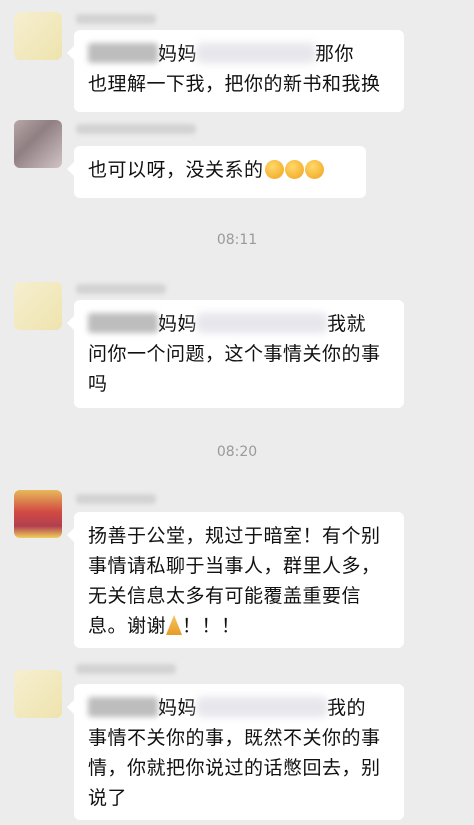 The width and height of the screenshot is (474, 825). What do you see at coordinates (225, 596) in the screenshot?
I see `message-line: 无关信息太多有可能覆盖重要信` at bounding box center [225, 596].